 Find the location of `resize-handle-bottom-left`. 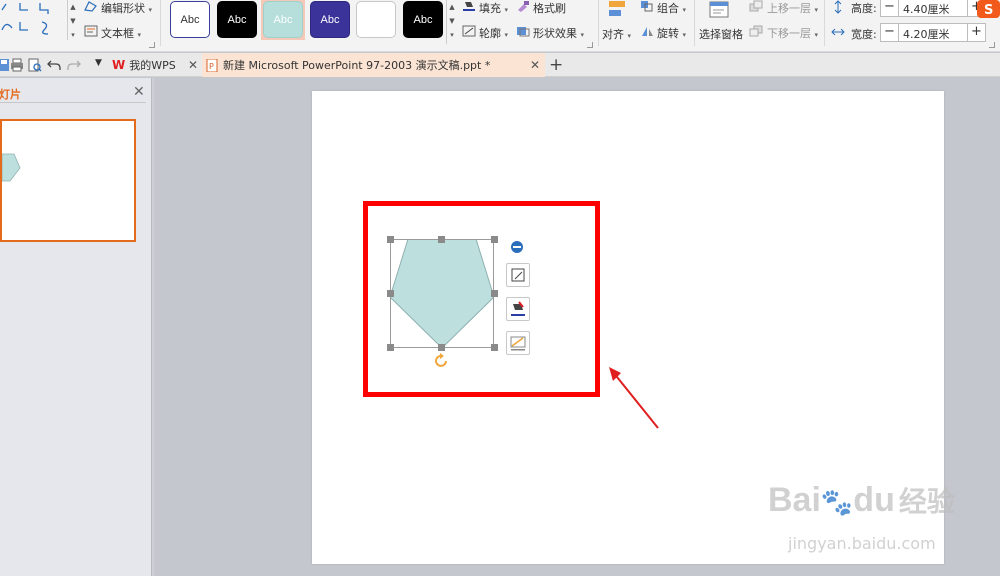

resize-handle-bottom-left is located at coordinates (390, 347).